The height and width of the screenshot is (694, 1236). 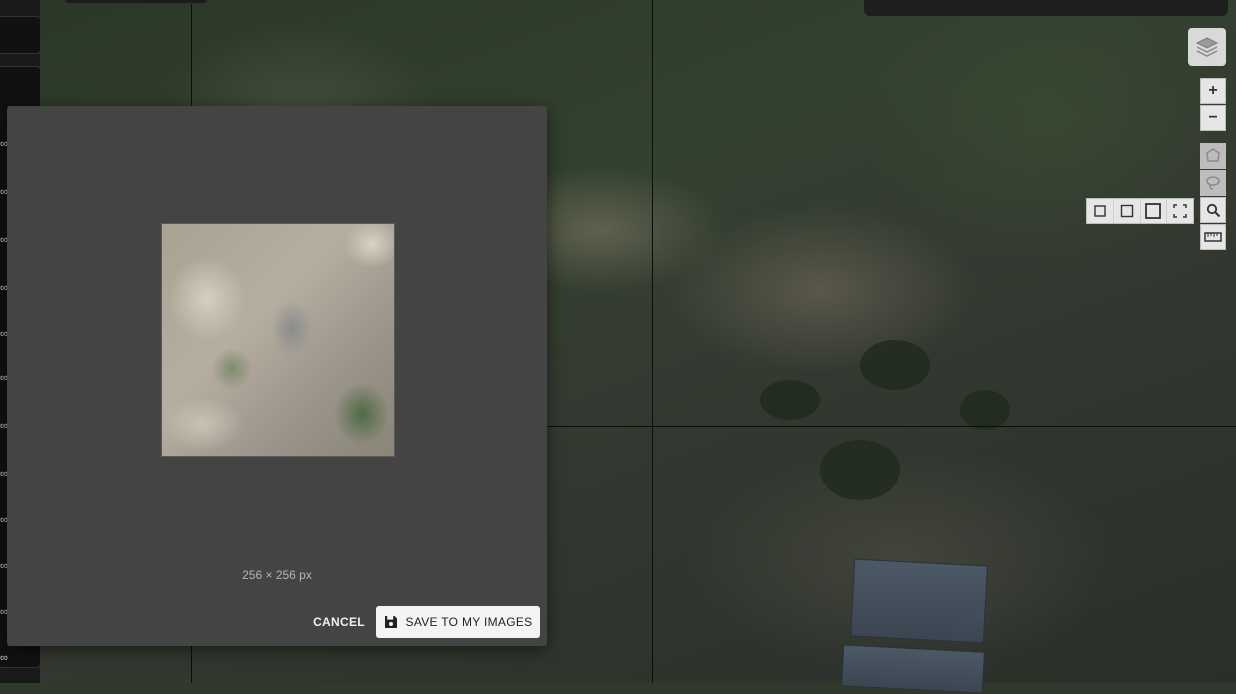 I want to click on search-tool-button, so click(x=1213, y=210).